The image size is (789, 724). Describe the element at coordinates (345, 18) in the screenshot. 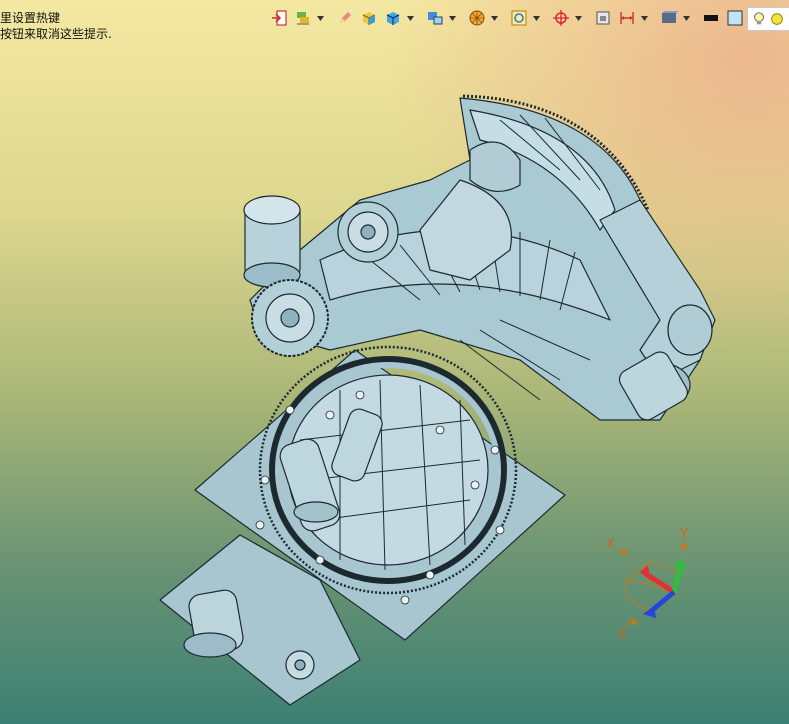

I see `pencil-icon` at that location.